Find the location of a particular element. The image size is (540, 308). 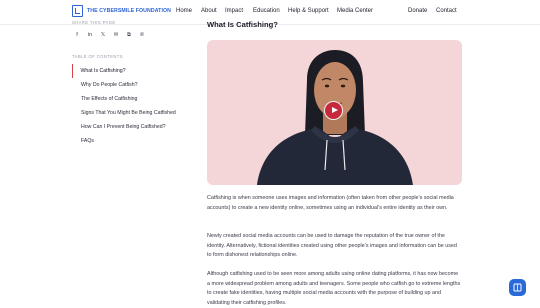

play-button-icon is located at coordinates (333, 110).